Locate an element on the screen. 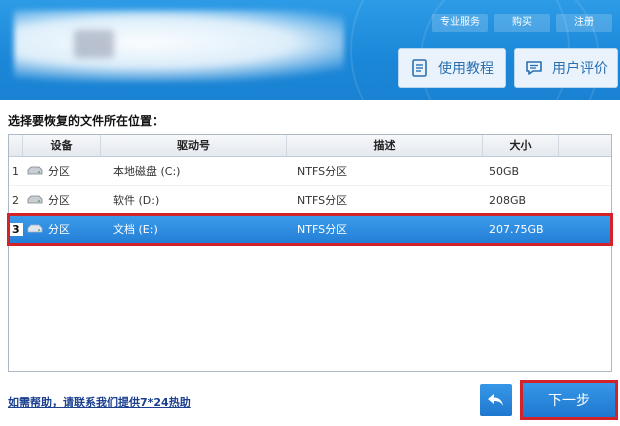 This screenshot has width=620, height=426. size-cell: 50GB is located at coordinates (504, 171).